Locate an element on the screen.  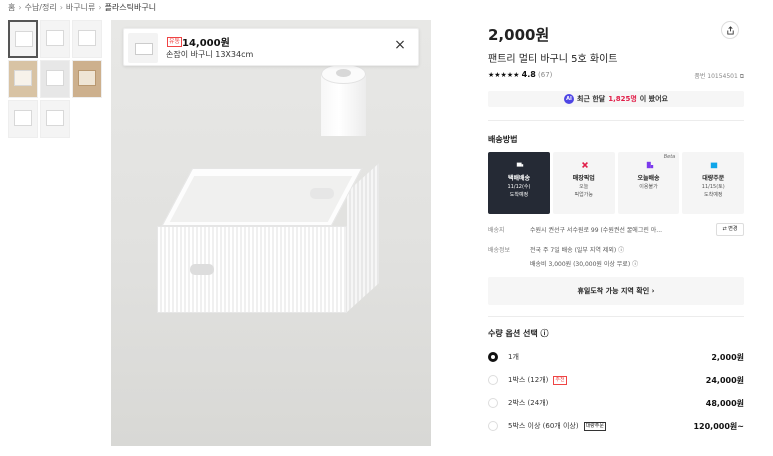
tab-store-pickup: 매장픽업 오늘 픽업가능 is located at coordinates (583, 183).